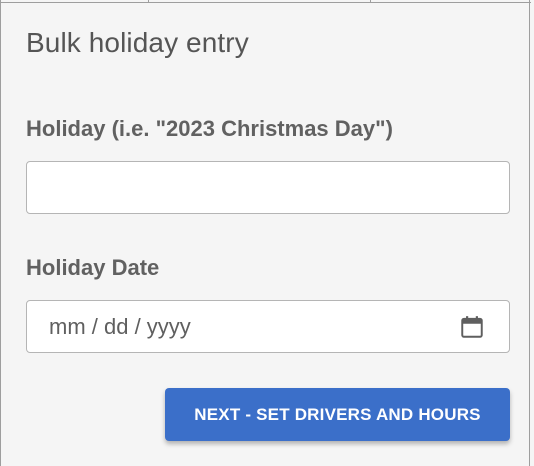  Describe the element at coordinates (472, 327) in the screenshot. I see `calendar-icon` at that location.